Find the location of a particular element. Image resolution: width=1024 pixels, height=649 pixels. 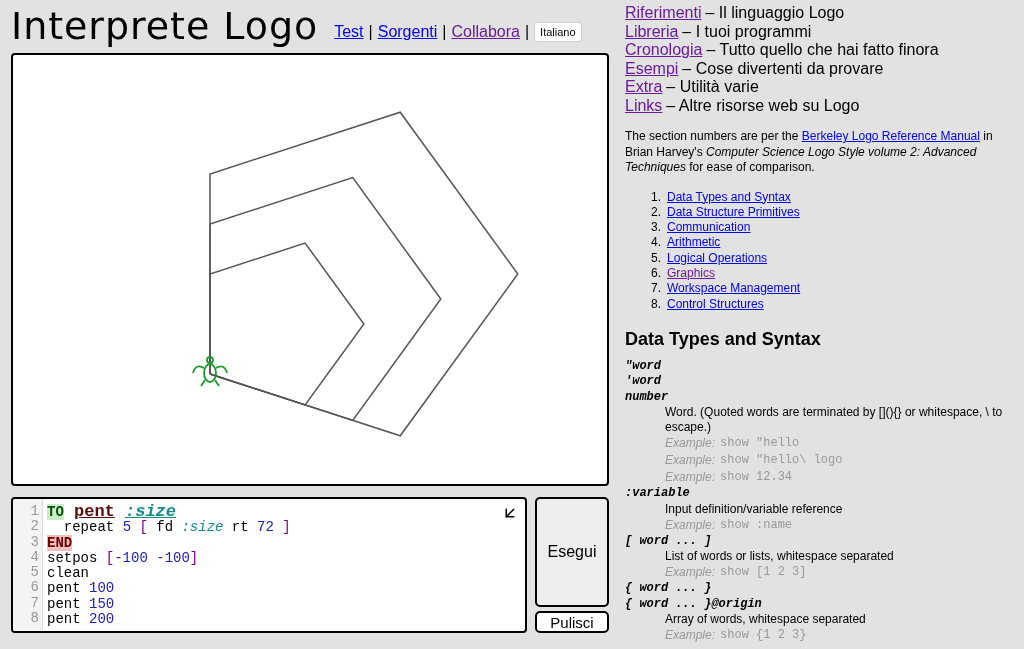

line-number: 1 is located at coordinates (34, 512).